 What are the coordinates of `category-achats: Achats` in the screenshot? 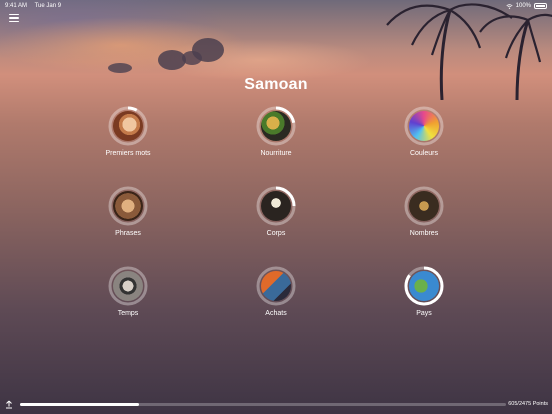 It's located at (276, 292).